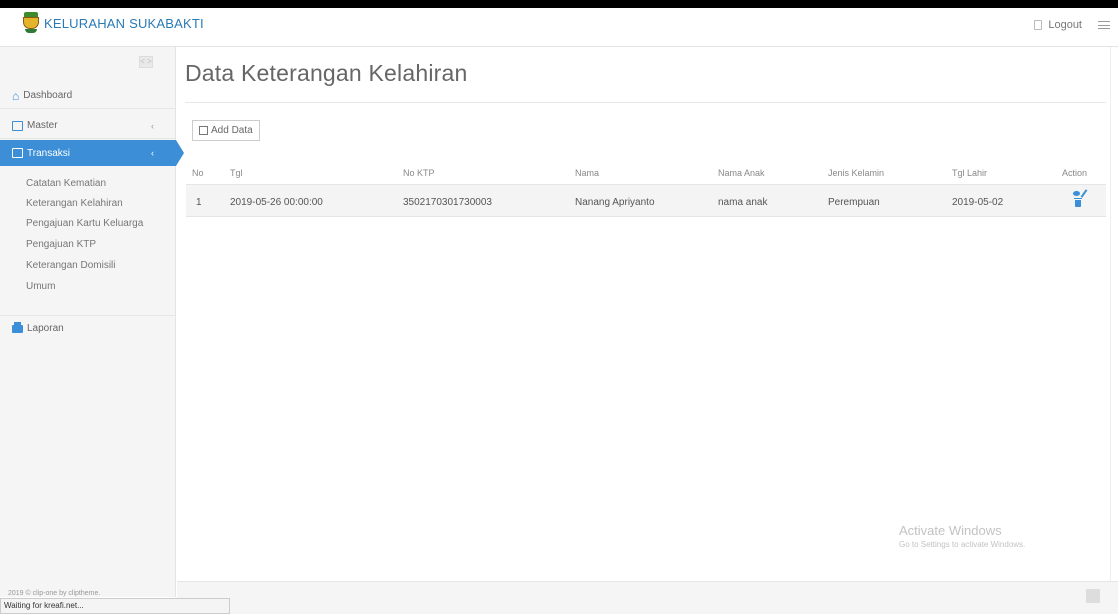 Image resolution: width=1118 pixels, height=614 pixels. I want to click on footer-copyright: 2019 © clip-one by cliptheme., so click(54, 593).